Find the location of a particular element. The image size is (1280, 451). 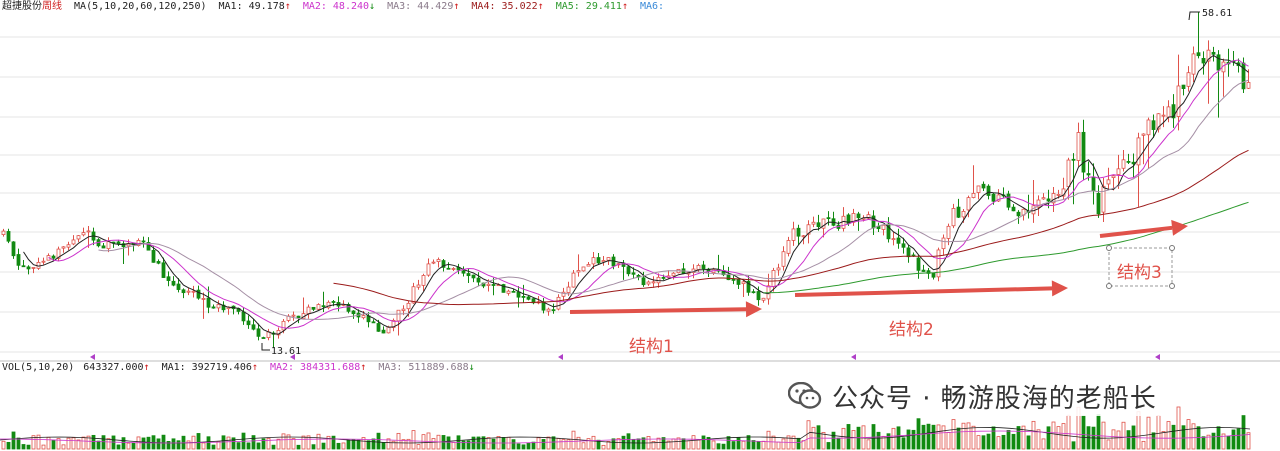

period-markers is located at coordinates (625, 357).